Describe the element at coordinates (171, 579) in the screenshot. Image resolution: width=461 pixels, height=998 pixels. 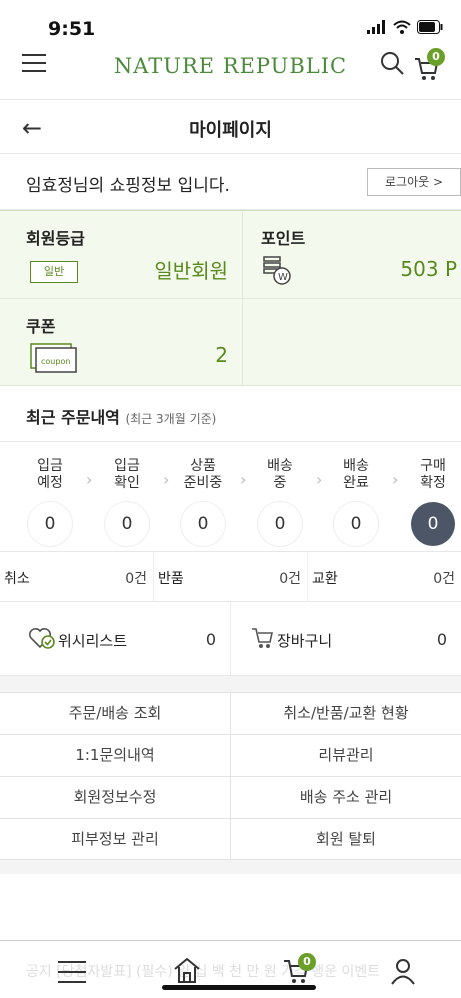
I see `claim-label: 반품` at that location.